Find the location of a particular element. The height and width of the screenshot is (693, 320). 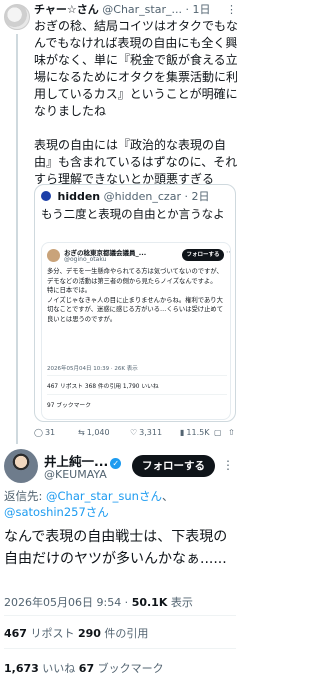

views-label: 表示 is located at coordinates (180, 602).